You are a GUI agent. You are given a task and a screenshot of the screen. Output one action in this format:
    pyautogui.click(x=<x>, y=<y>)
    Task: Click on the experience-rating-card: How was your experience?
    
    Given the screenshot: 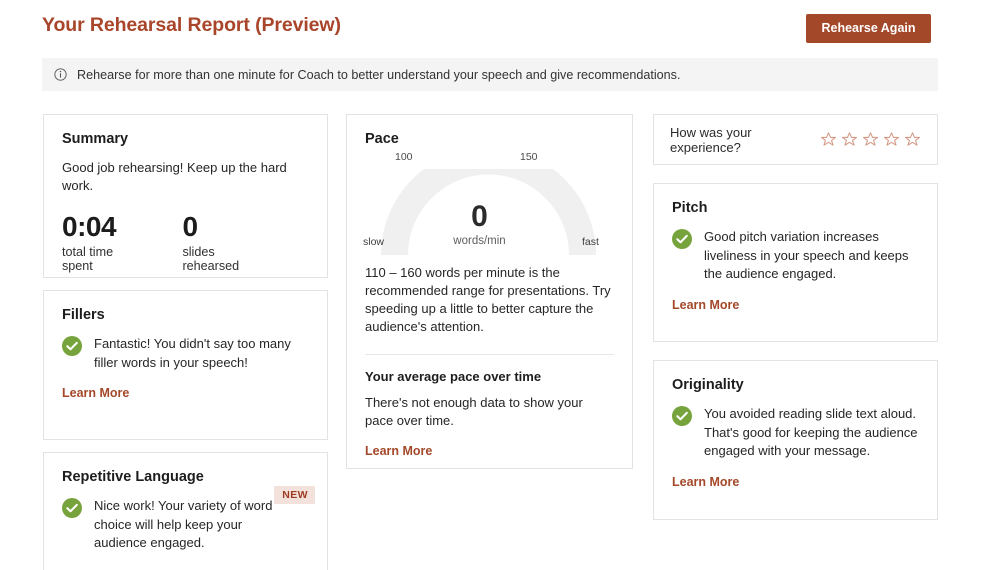 What is the action you would take?
    pyautogui.click(x=795, y=139)
    